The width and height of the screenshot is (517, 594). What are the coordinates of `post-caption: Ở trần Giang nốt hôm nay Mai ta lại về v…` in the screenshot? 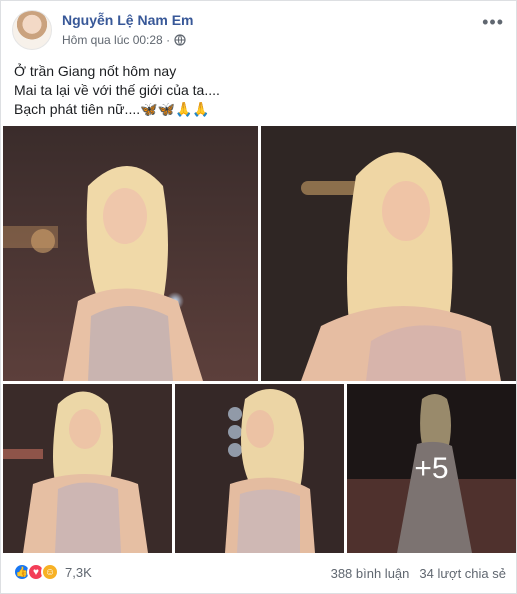 It's located at (117, 90).